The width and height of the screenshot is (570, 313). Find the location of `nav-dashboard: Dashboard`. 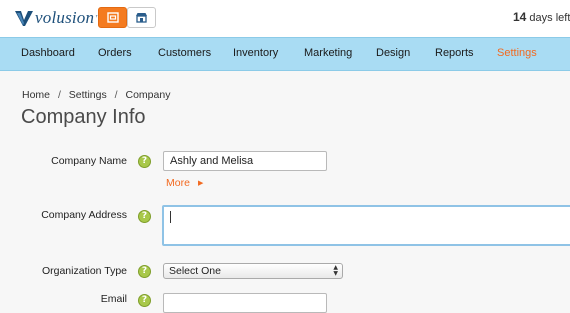

nav-dashboard: Dashboard is located at coordinates (48, 53).